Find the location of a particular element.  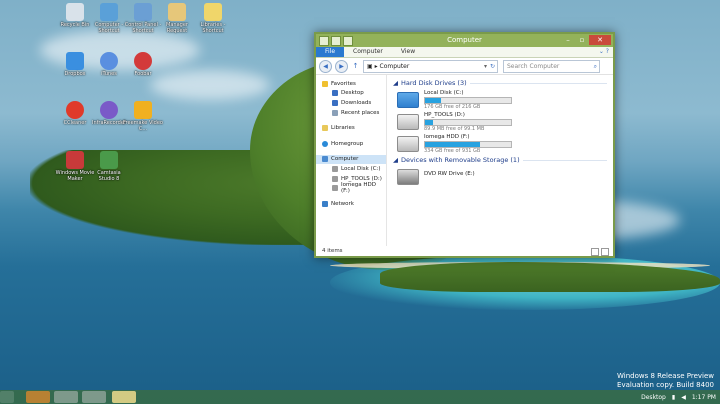

ribbon-tabs: File Computer View ⌄ ? is located at coordinates (464, 52).